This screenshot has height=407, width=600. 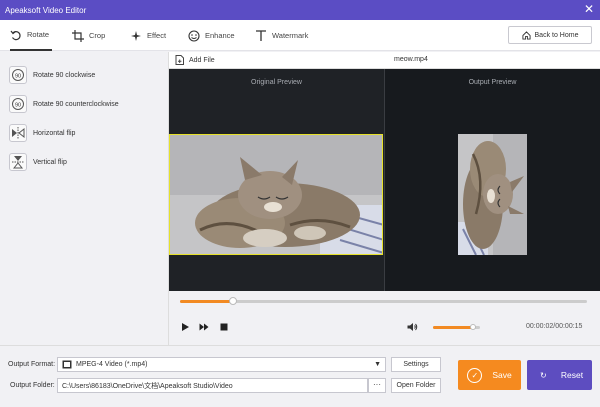 I want to click on tab-effect: Effect, so click(x=148, y=35).